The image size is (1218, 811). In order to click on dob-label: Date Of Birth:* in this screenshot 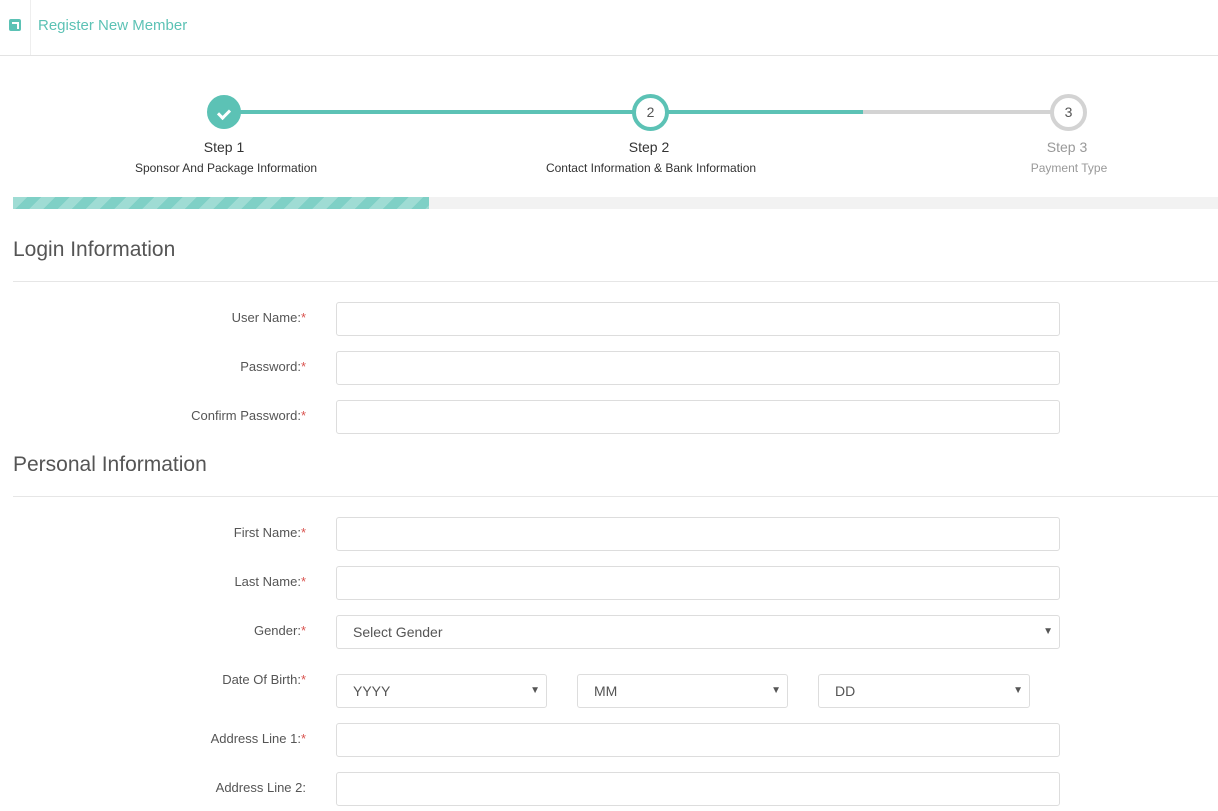, I will do `click(264, 679)`.